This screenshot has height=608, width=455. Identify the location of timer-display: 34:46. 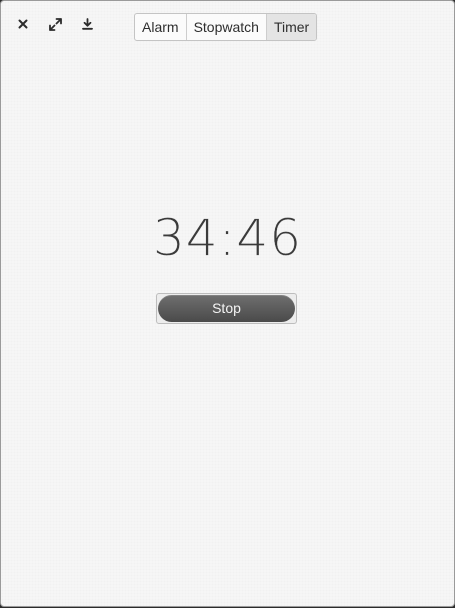
(227, 238).